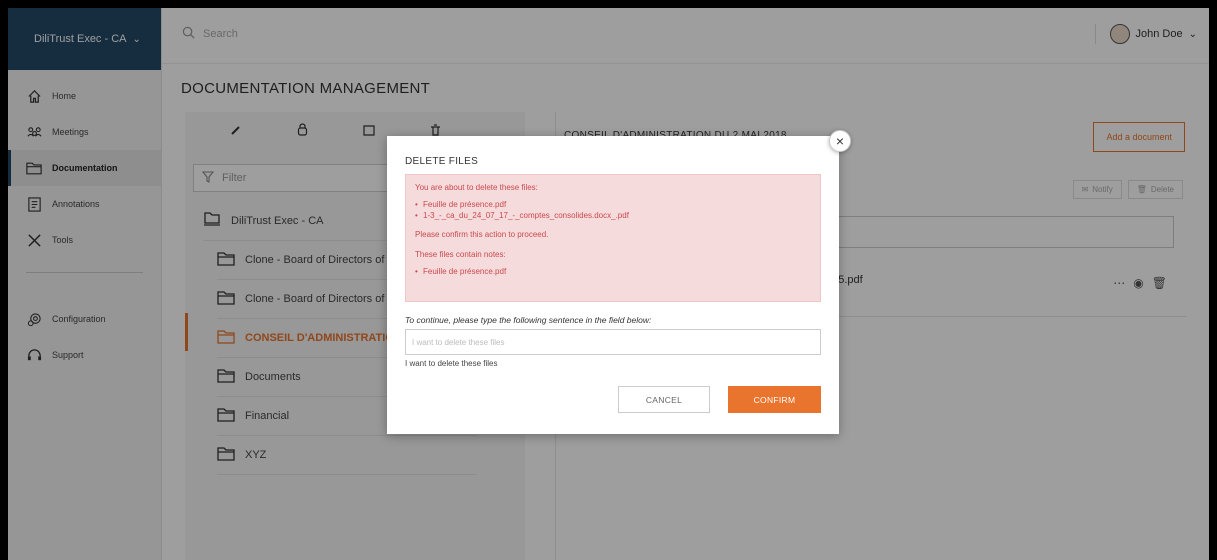 The image size is (1217, 560). I want to click on alert-confirm-message: Please confirm this action to proceed., so click(482, 235).